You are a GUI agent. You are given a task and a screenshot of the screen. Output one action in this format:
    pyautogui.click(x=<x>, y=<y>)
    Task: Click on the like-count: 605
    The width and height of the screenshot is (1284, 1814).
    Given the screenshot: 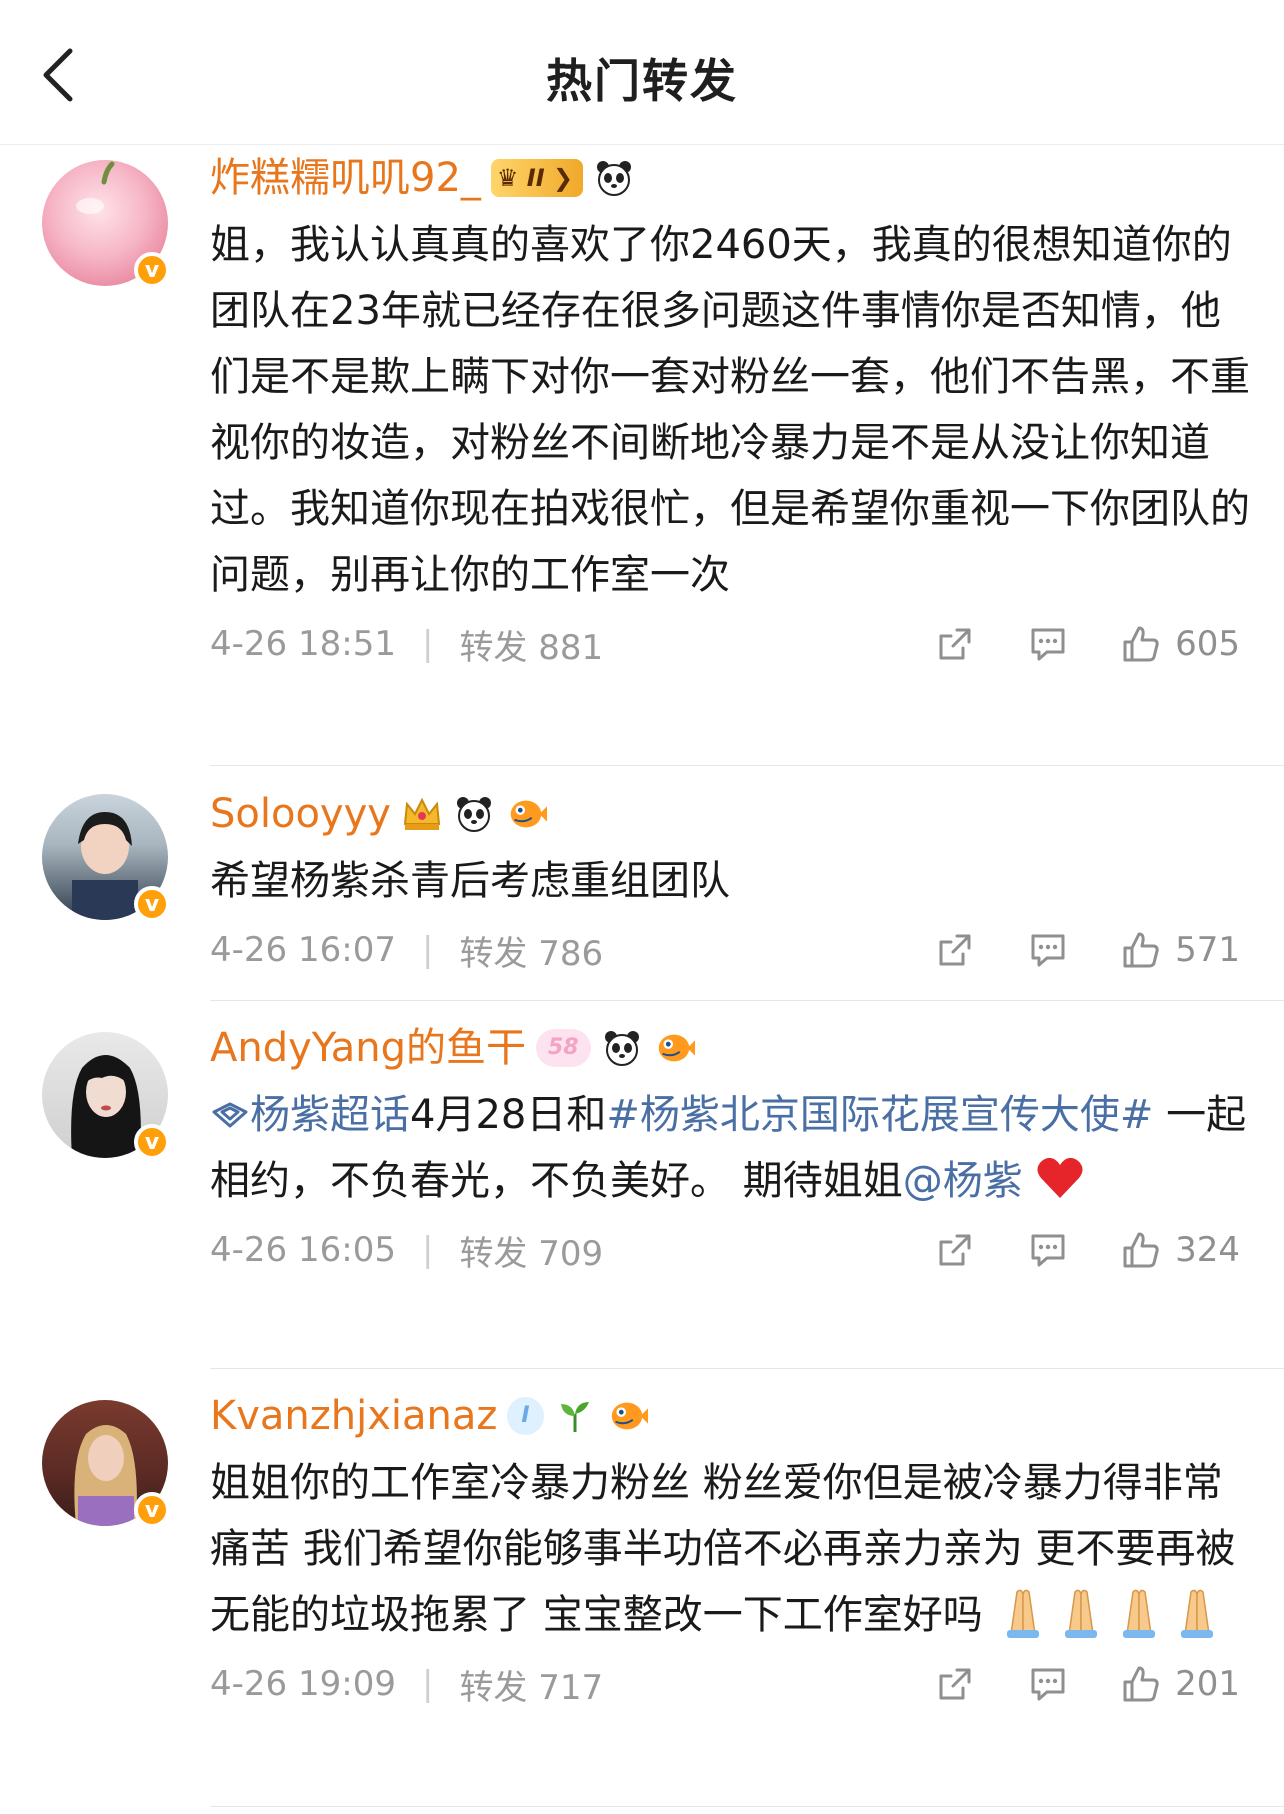 What is the action you would take?
    pyautogui.click(x=1207, y=644)
    